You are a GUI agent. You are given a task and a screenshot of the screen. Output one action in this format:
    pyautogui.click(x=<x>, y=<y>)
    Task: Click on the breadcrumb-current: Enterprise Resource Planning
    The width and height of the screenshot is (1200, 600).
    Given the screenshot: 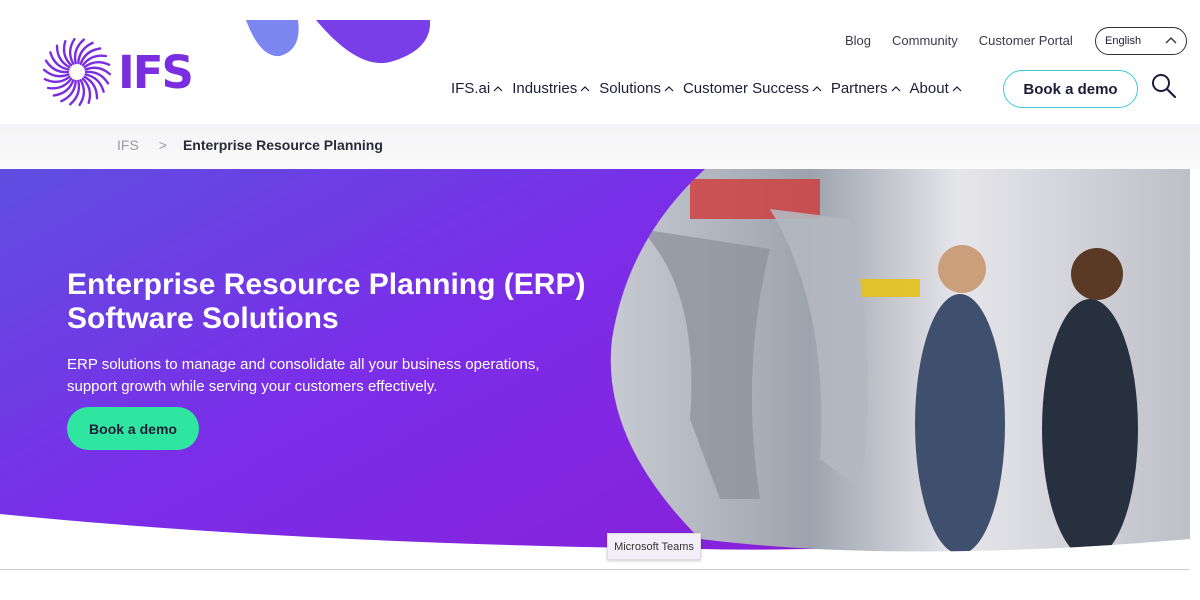 What is the action you would take?
    pyautogui.click(x=282, y=145)
    